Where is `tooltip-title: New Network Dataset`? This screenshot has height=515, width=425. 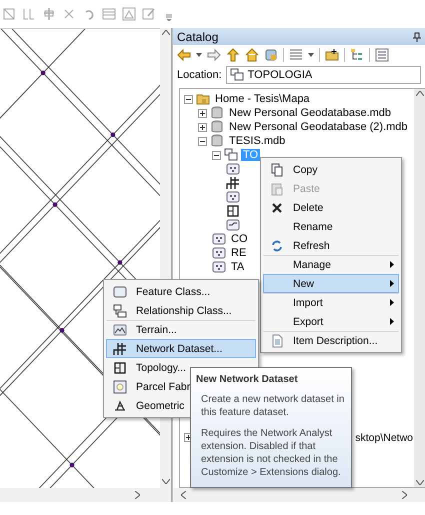 tooltip-title: New Network Dataset is located at coordinates (247, 379).